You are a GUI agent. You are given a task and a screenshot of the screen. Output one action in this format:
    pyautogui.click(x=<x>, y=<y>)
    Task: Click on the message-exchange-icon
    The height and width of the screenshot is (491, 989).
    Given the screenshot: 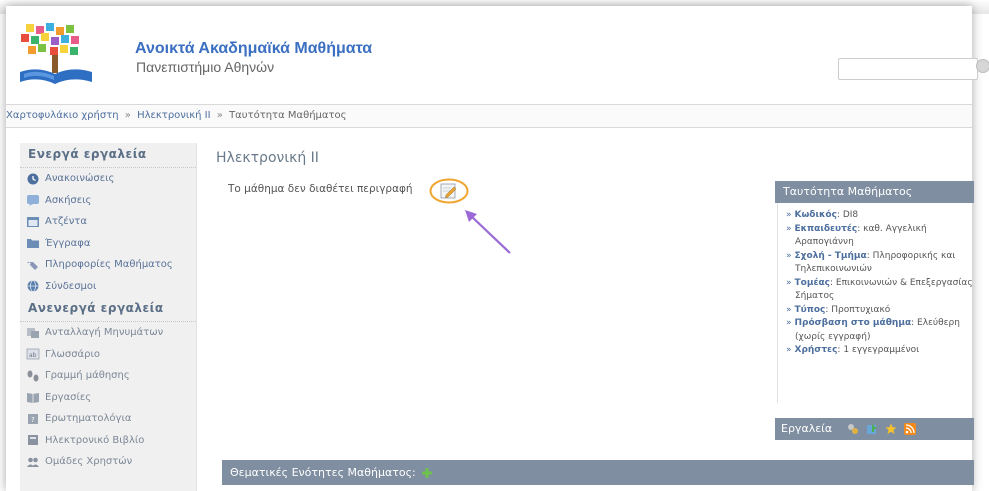 What is the action you would take?
    pyautogui.click(x=33, y=332)
    